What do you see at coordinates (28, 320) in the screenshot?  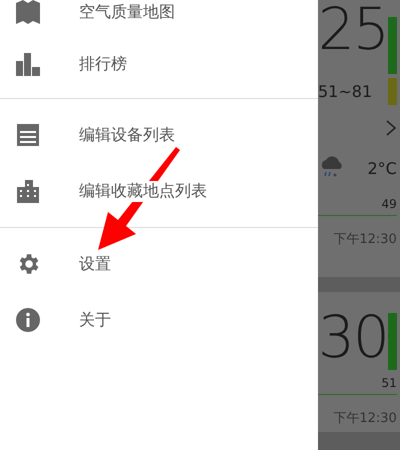 I see `info-icon` at bounding box center [28, 320].